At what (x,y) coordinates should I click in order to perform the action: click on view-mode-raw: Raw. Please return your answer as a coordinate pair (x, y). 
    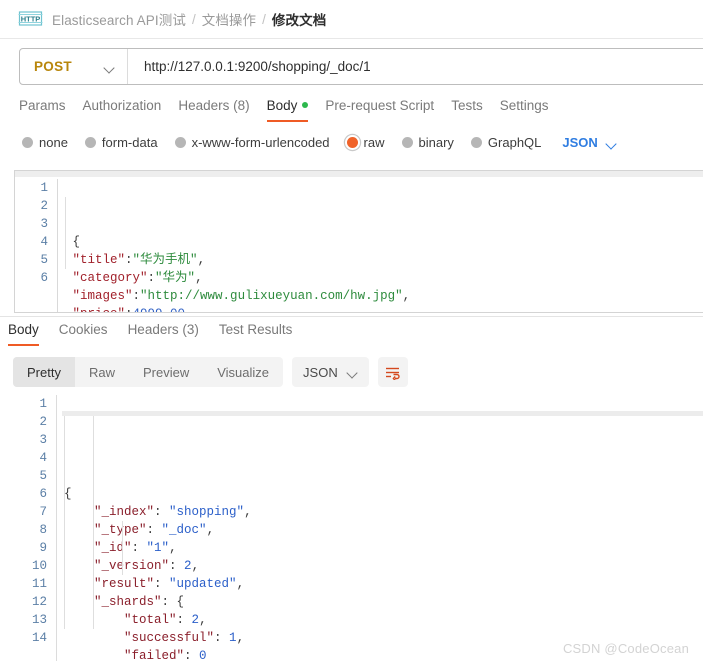
    Looking at the image, I should click on (102, 372).